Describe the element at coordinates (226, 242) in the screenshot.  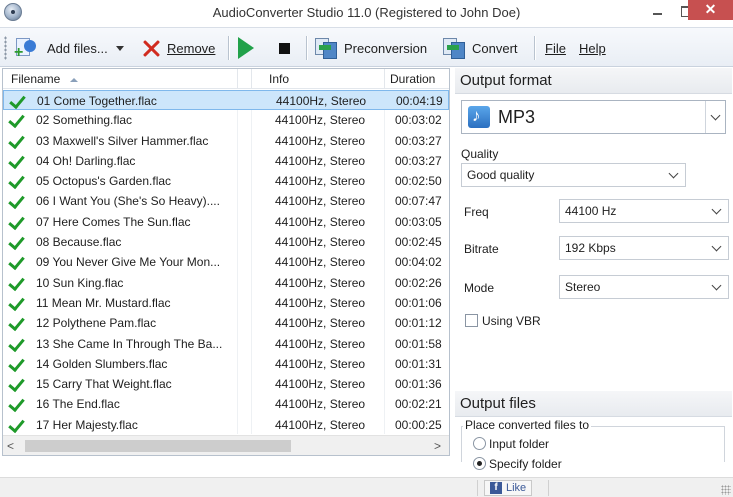
I see `table-row: 08 Because.flac 44100Hz, Stereo 00:02:45` at that location.